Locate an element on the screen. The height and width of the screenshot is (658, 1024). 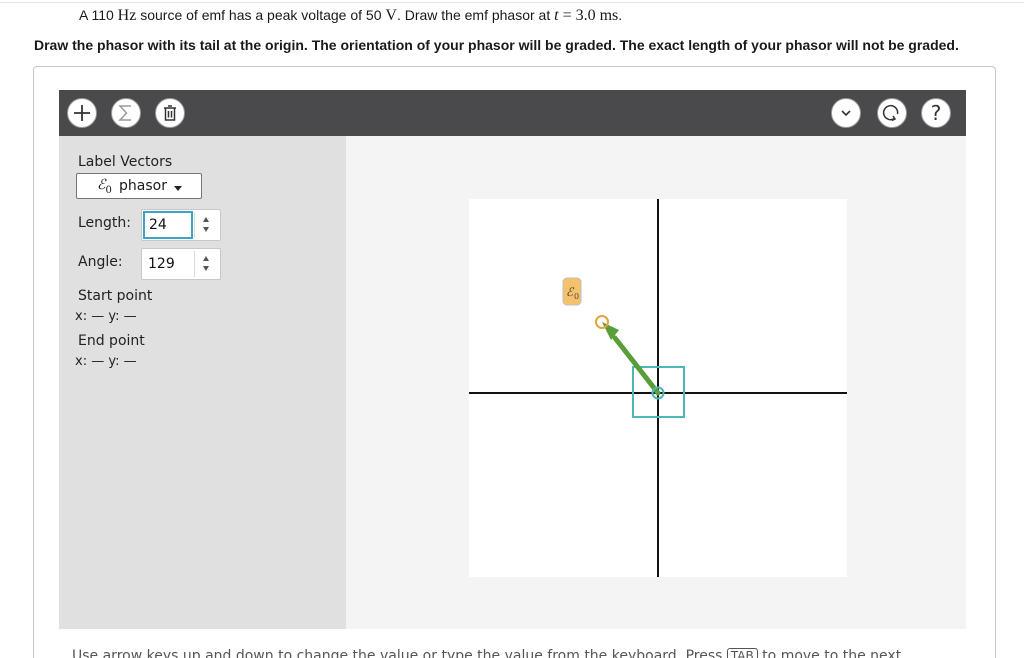
plus-icon is located at coordinates (82, 113).